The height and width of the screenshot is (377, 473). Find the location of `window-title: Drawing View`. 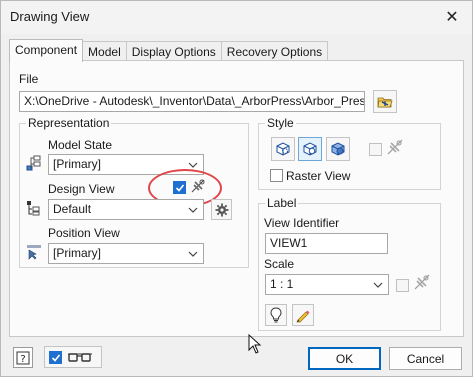

window-title: Drawing View is located at coordinates (50, 16).